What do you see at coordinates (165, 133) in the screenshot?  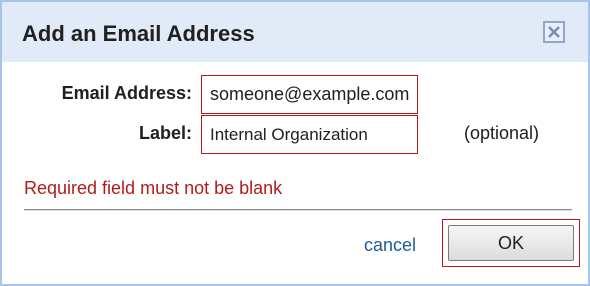 I see `label-field-label: Label:` at bounding box center [165, 133].